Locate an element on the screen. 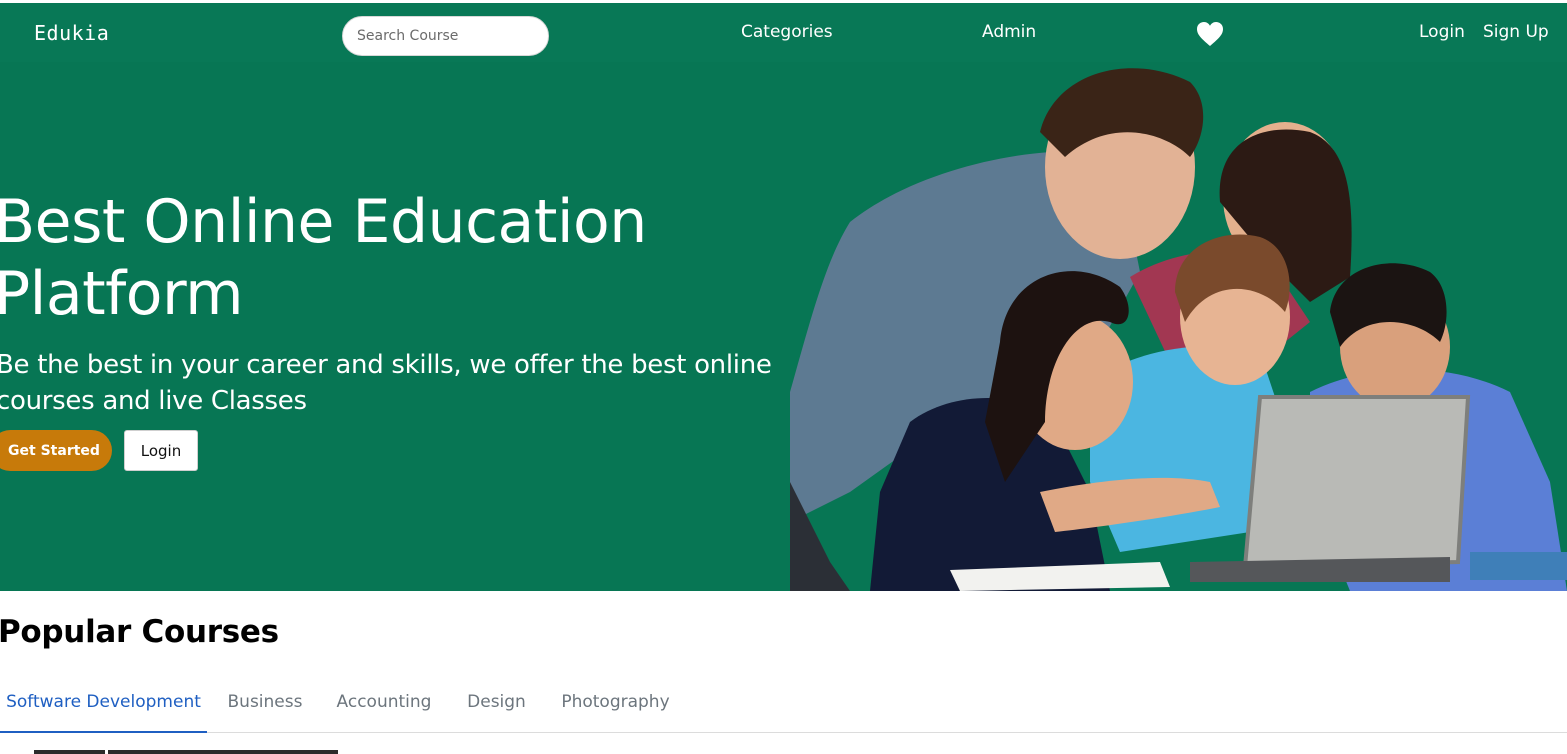 This screenshot has width=1567, height=754. brand-logo: Edukia is located at coordinates (71, 33).